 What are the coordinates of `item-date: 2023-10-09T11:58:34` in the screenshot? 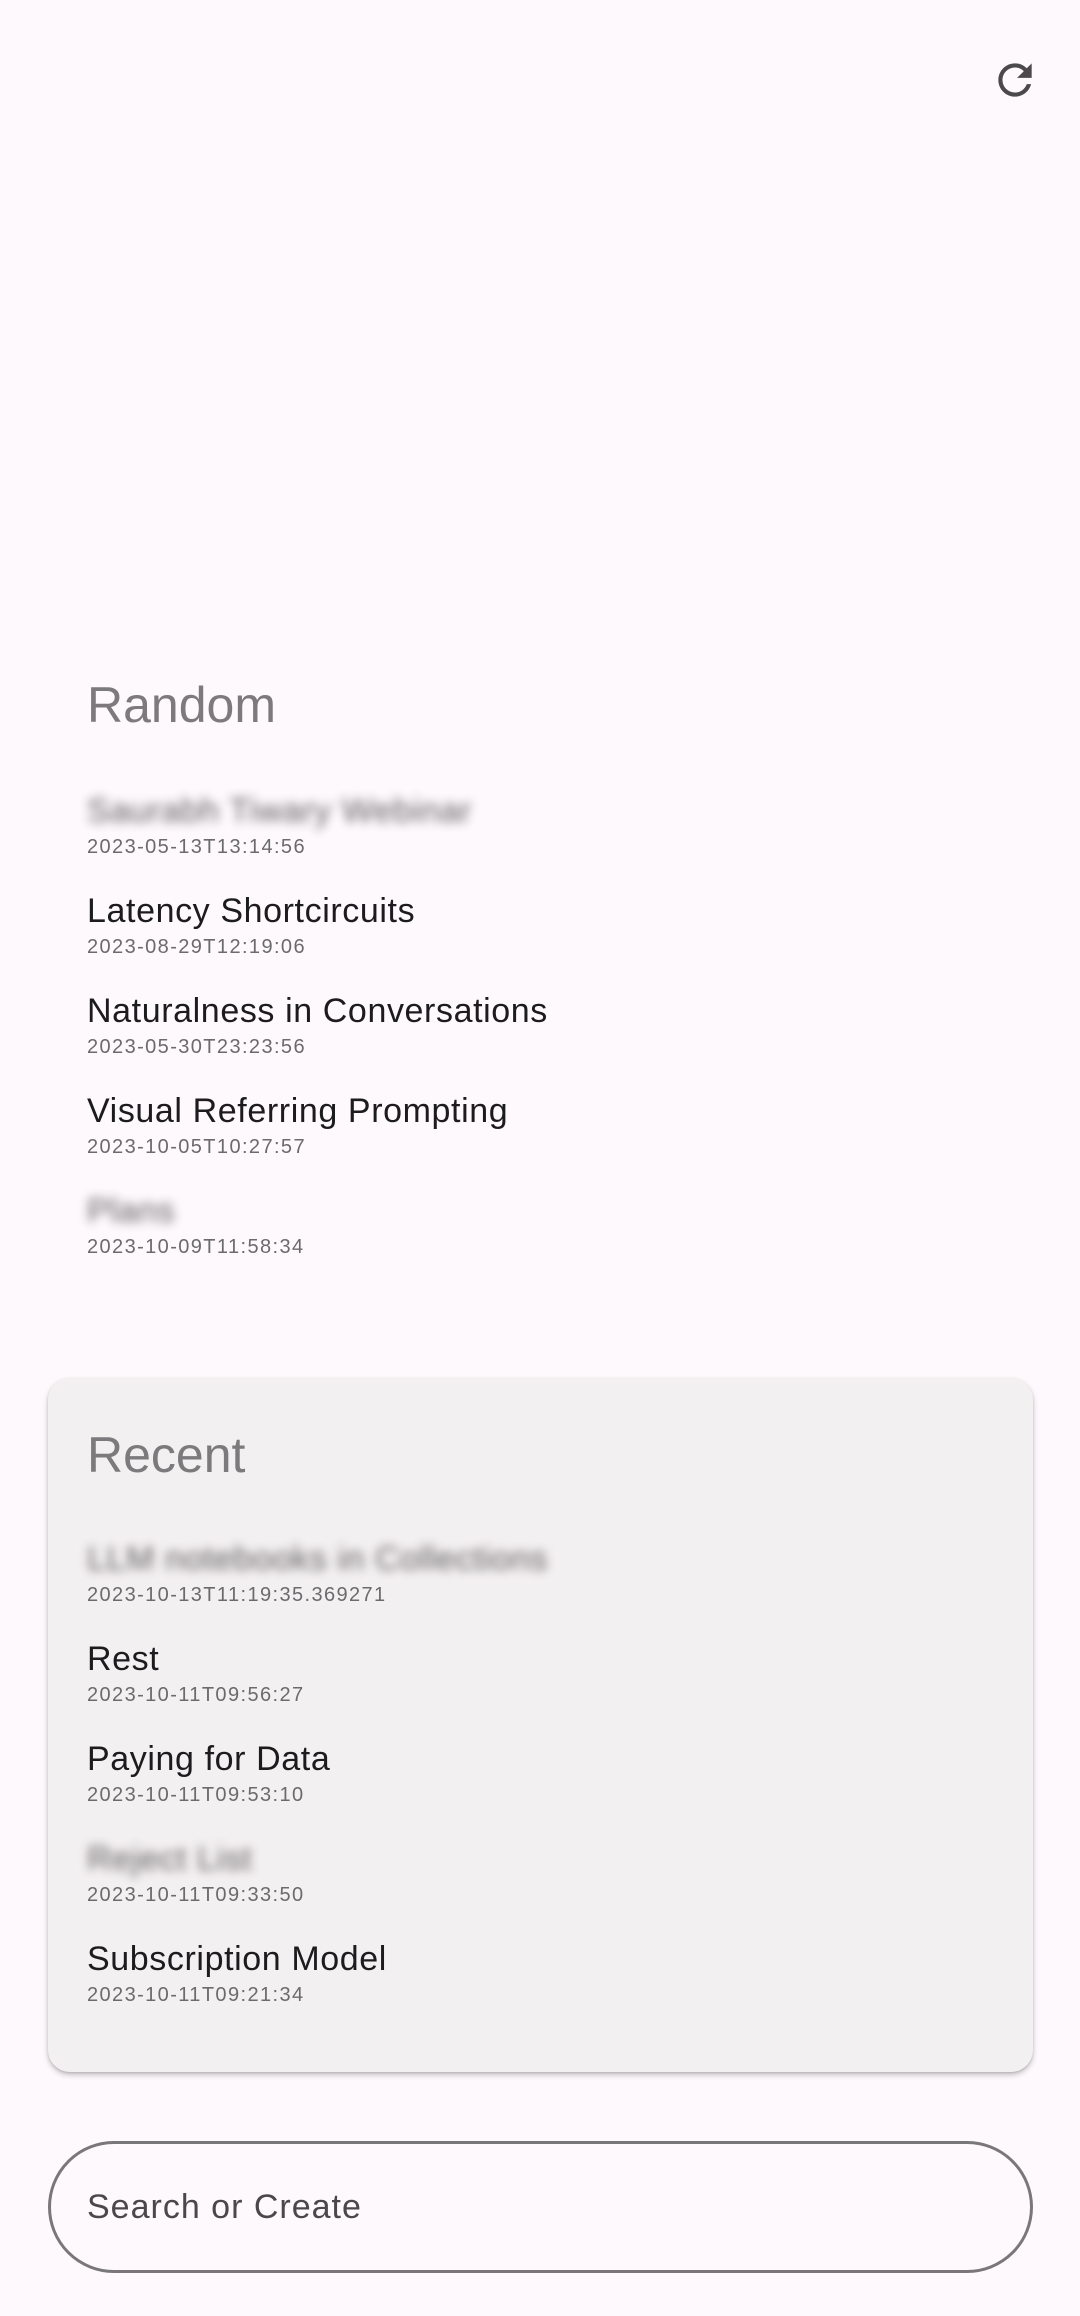 It's located at (196, 1247).